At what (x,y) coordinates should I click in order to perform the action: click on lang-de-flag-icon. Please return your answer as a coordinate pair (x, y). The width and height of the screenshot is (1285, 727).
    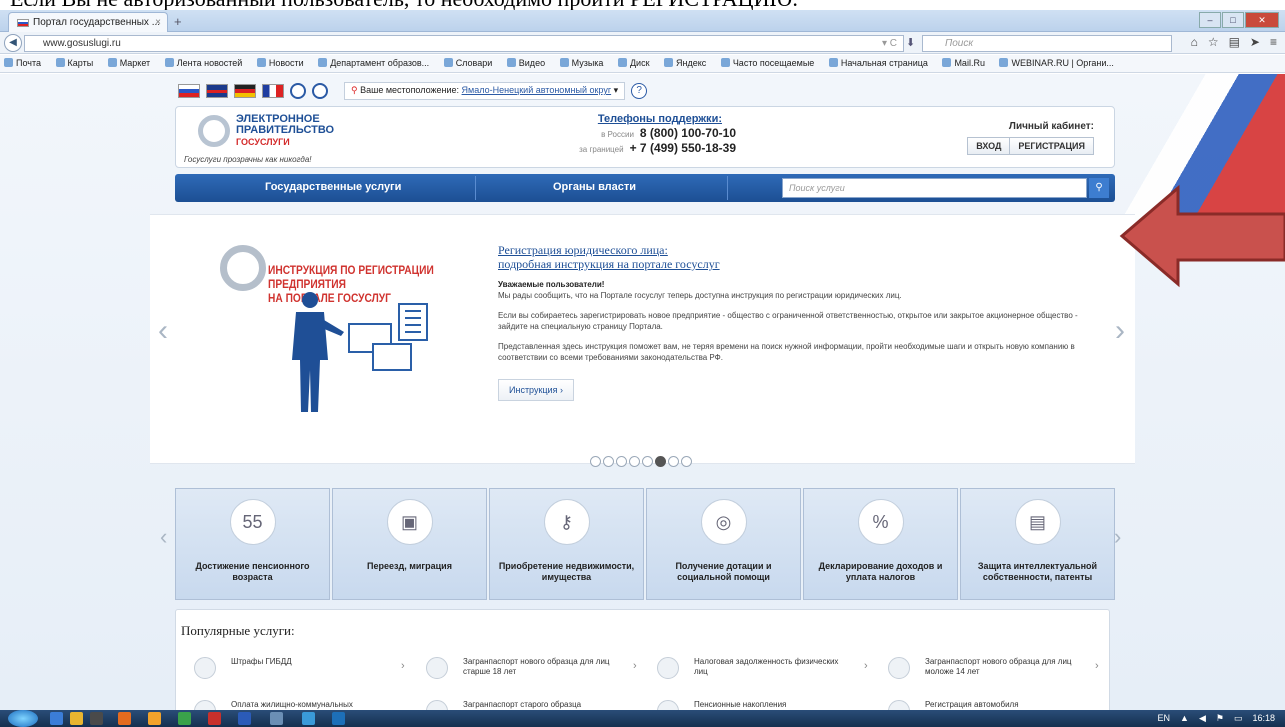
    Looking at the image, I should click on (245, 91).